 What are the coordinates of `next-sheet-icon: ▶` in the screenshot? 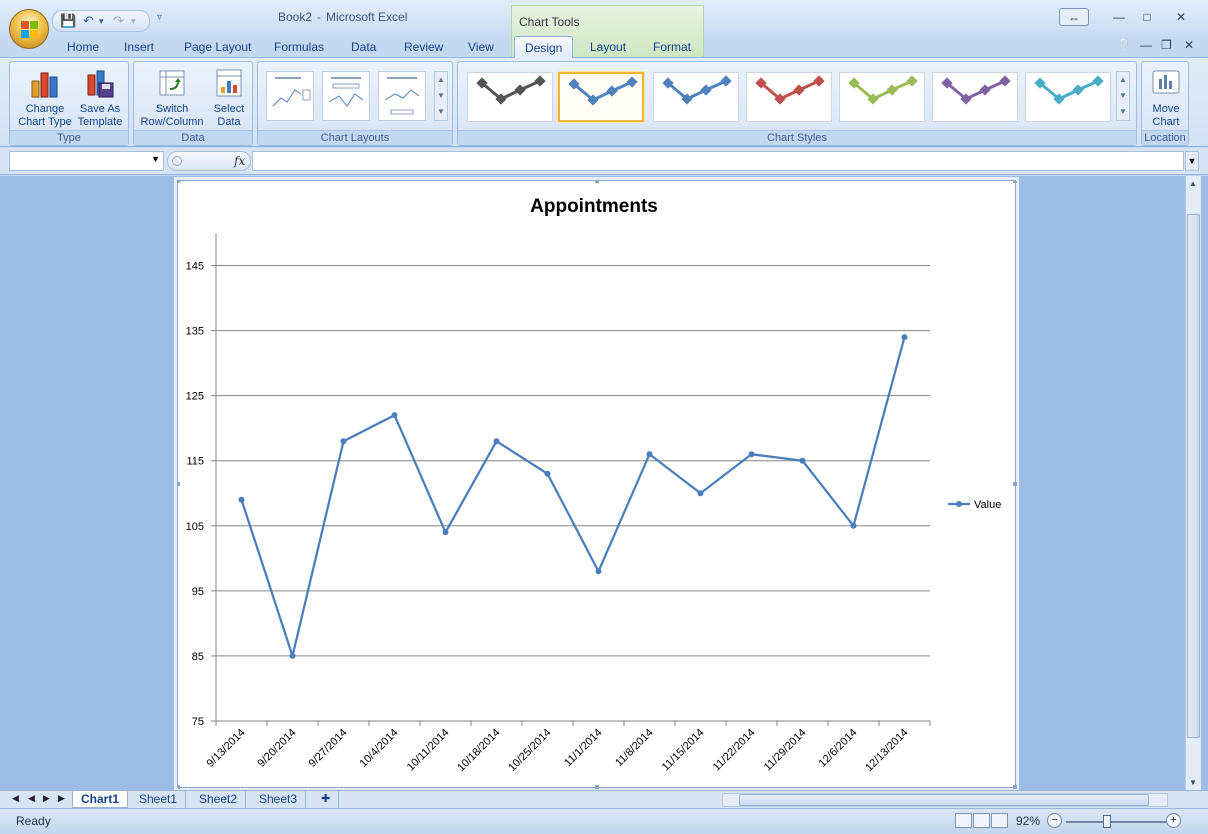 It's located at (46, 798).